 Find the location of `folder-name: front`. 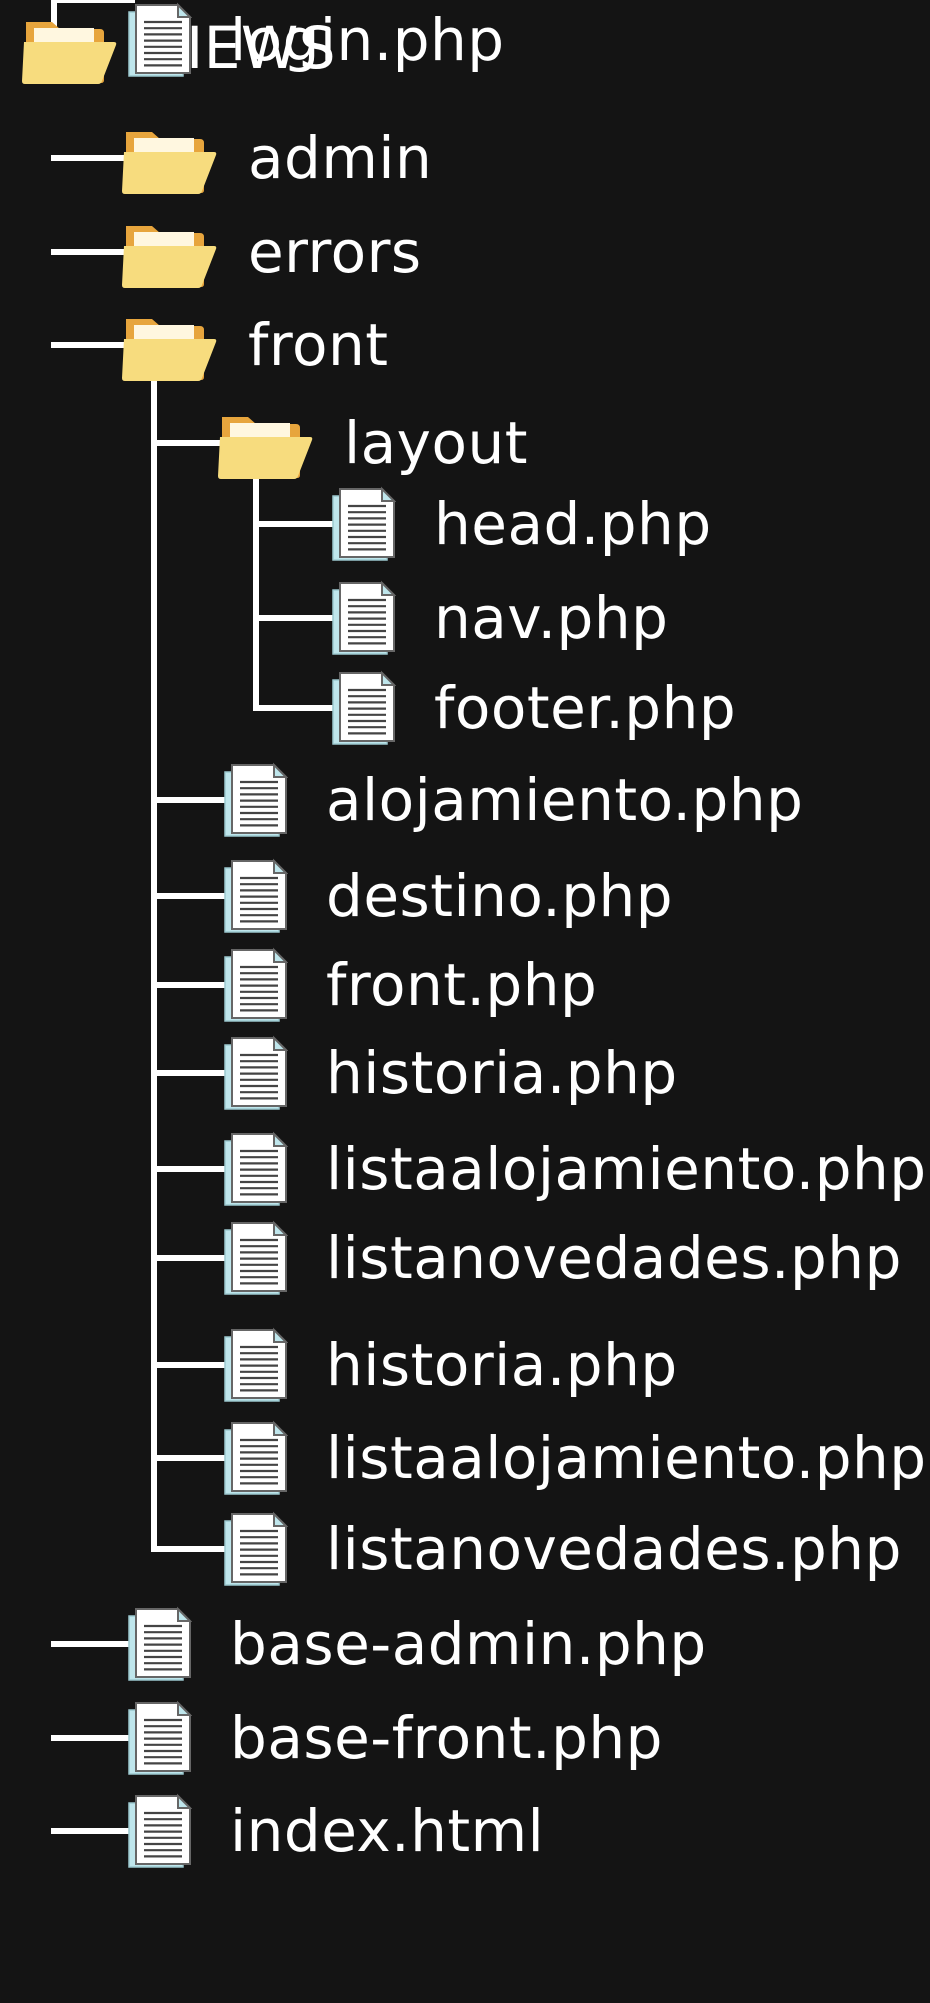

folder-name: front is located at coordinates (318, 345).